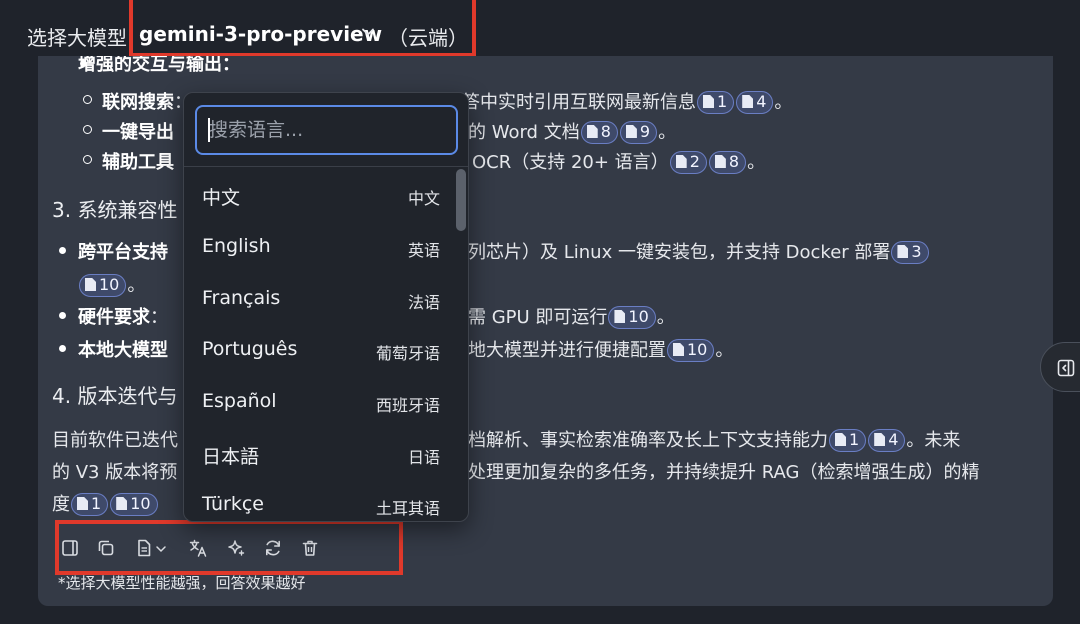  Describe the element at coordinates (428, 38) in the screenshot. I see `model-location: （云端）` at that location.